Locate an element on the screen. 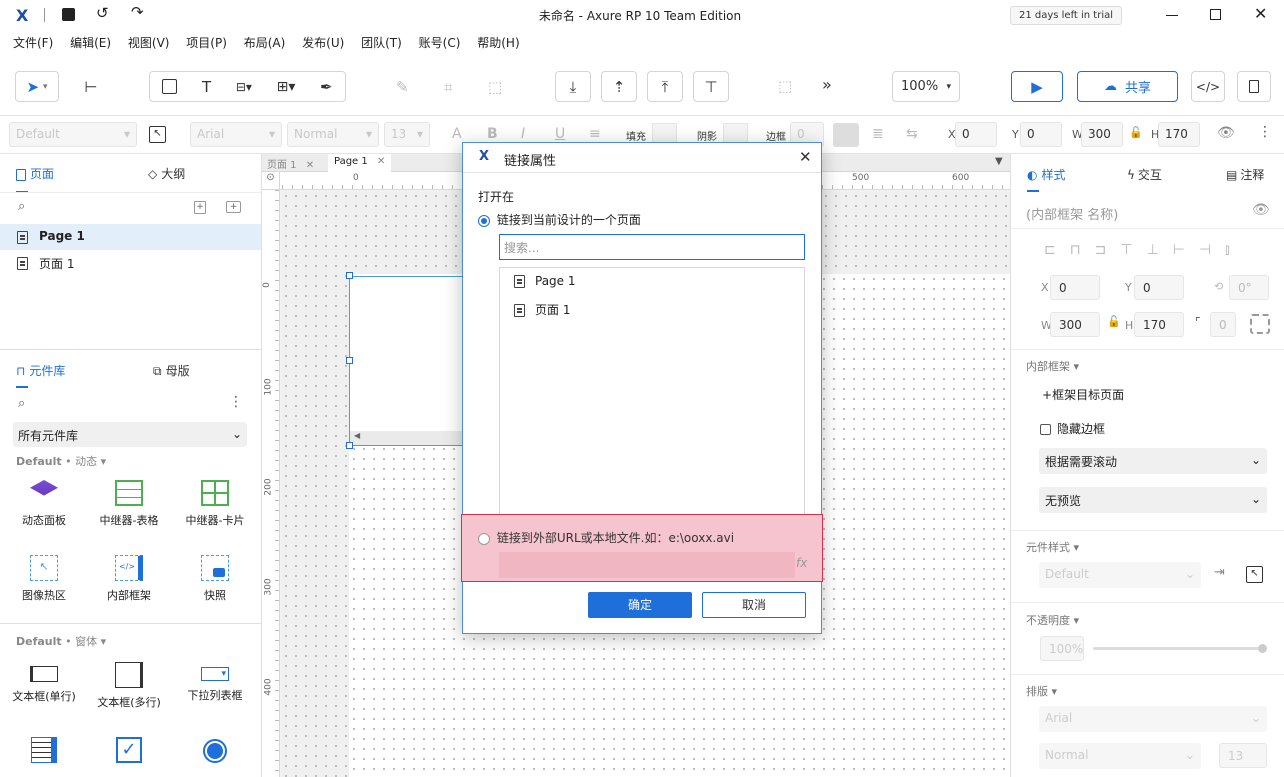 The width and height of the screenshot is (1284, 777). font-select: Arial ⌄ is located at coordinates (1153, 719).